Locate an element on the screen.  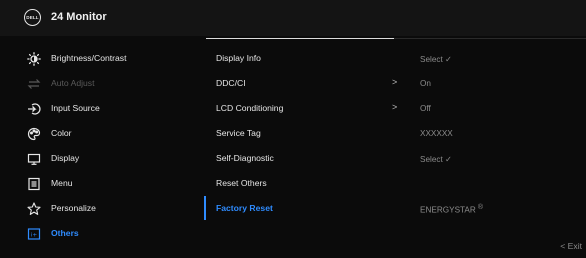
menu-label: Personalize is located at coordinates (73, 208).